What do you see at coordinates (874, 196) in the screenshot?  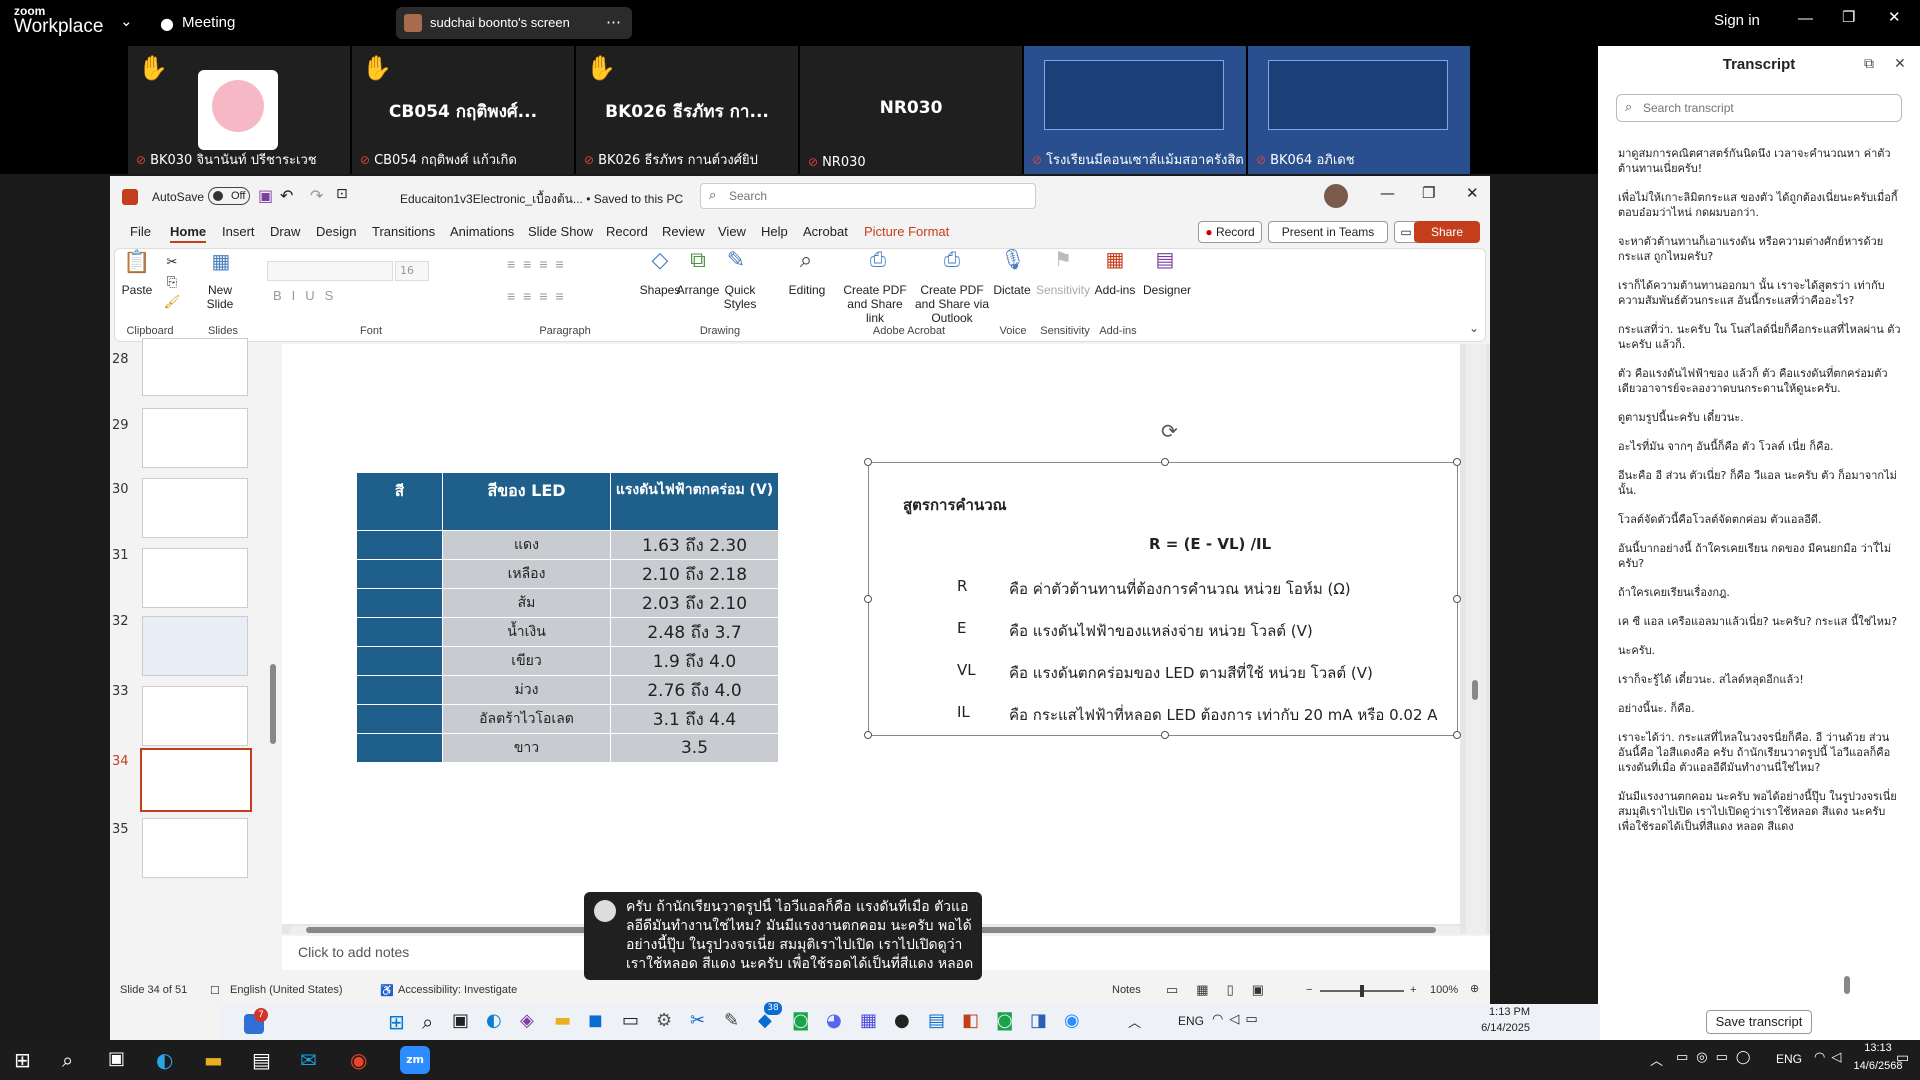 I see `search-input` at bounding box center [874, 196].